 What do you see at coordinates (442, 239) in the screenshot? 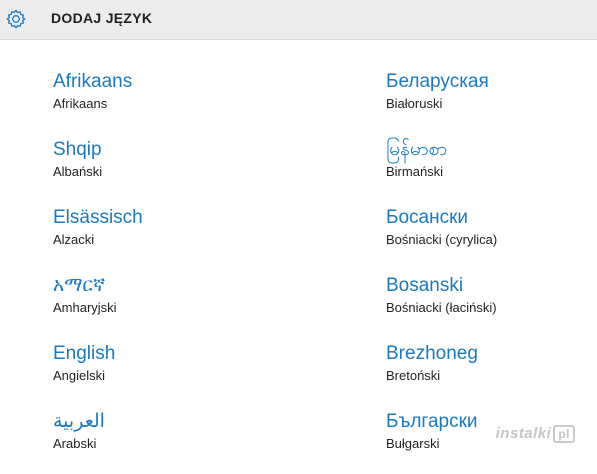
I see `language-polish-name: Bośniacki (cyrylica)` at bounding box center [442, 239].